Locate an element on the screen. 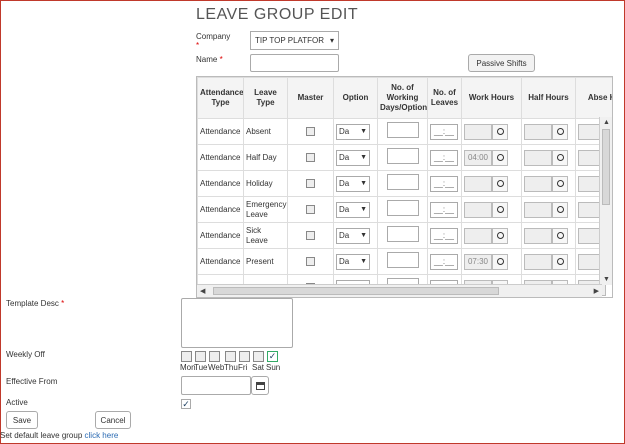 The height and width of the screenshot is (444, 625). active-checkbox: ✓ is located at coordinates (186, 404).